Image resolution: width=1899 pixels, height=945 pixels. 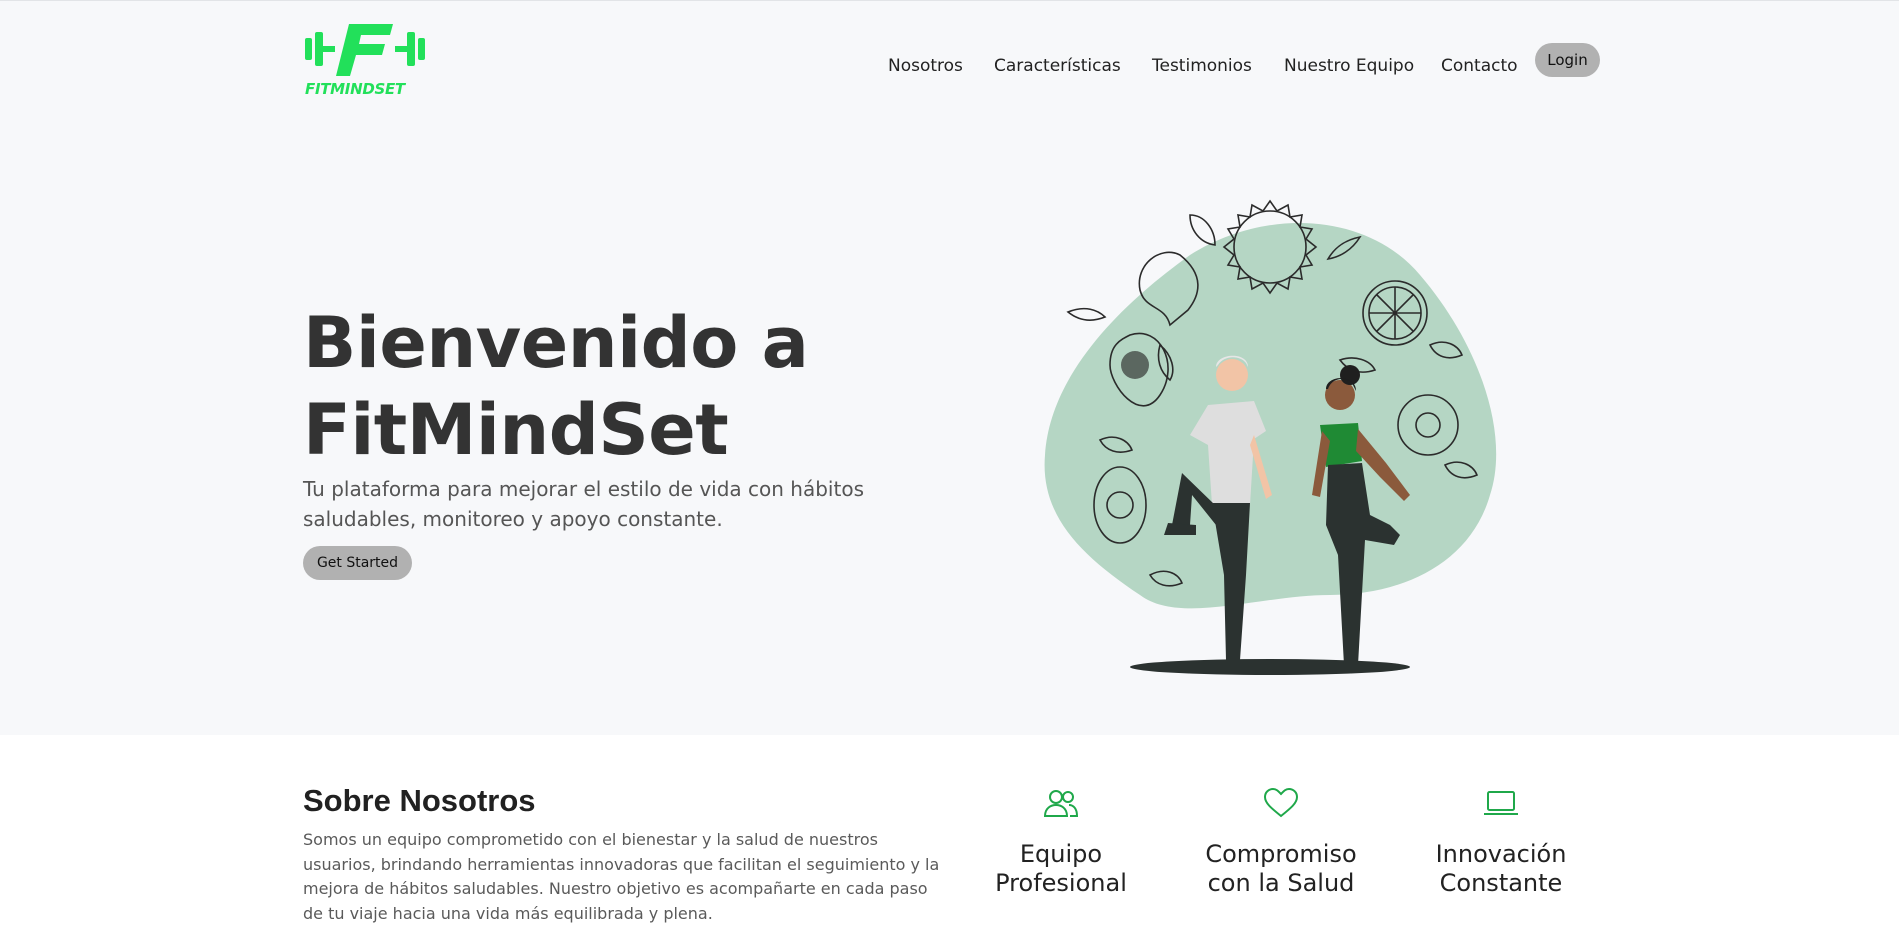 I want to click on feature-label: Compromiso con la Salud, so click(x=1281, y=869).